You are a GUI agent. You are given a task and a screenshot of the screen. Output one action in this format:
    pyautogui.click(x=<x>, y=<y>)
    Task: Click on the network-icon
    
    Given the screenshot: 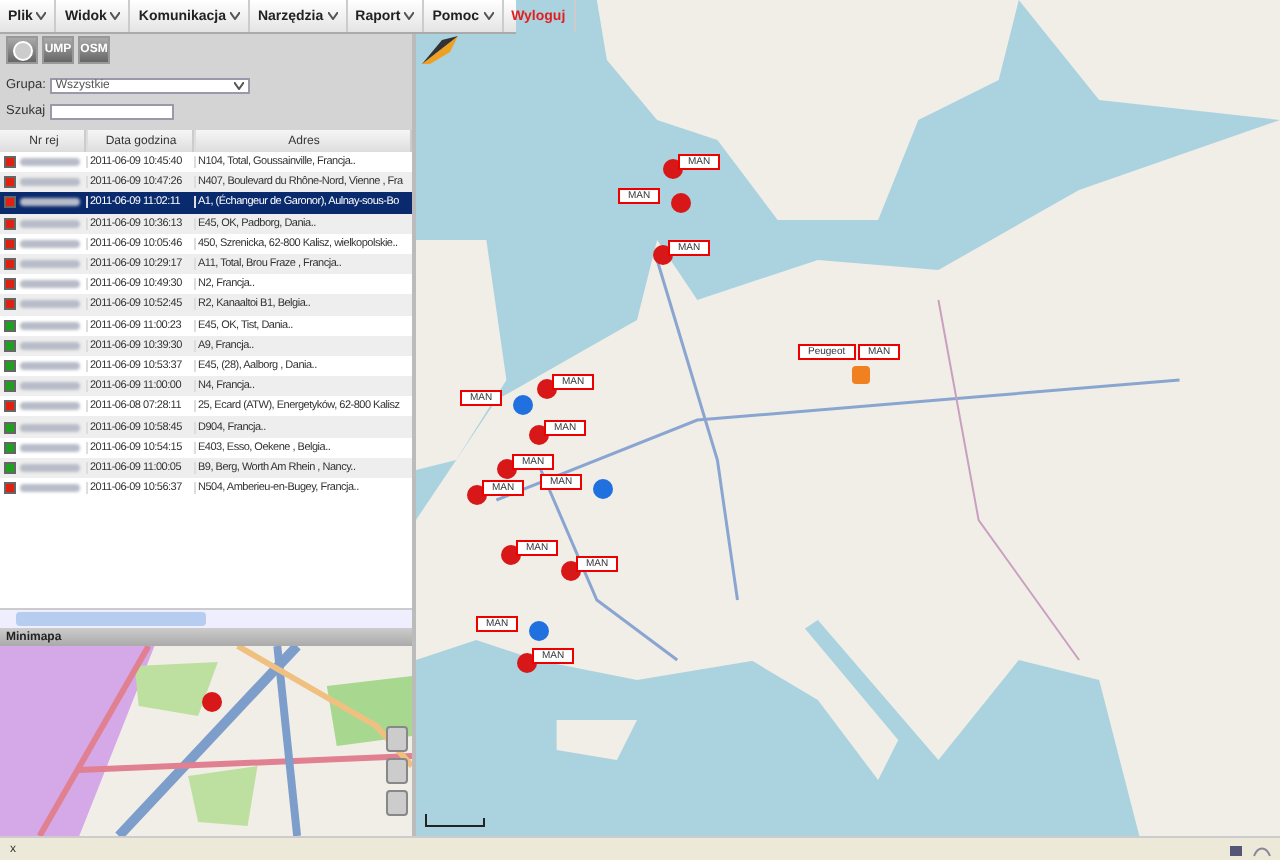 What is the action you would take?
    pyautogui.click(x=1236, y=850)
    